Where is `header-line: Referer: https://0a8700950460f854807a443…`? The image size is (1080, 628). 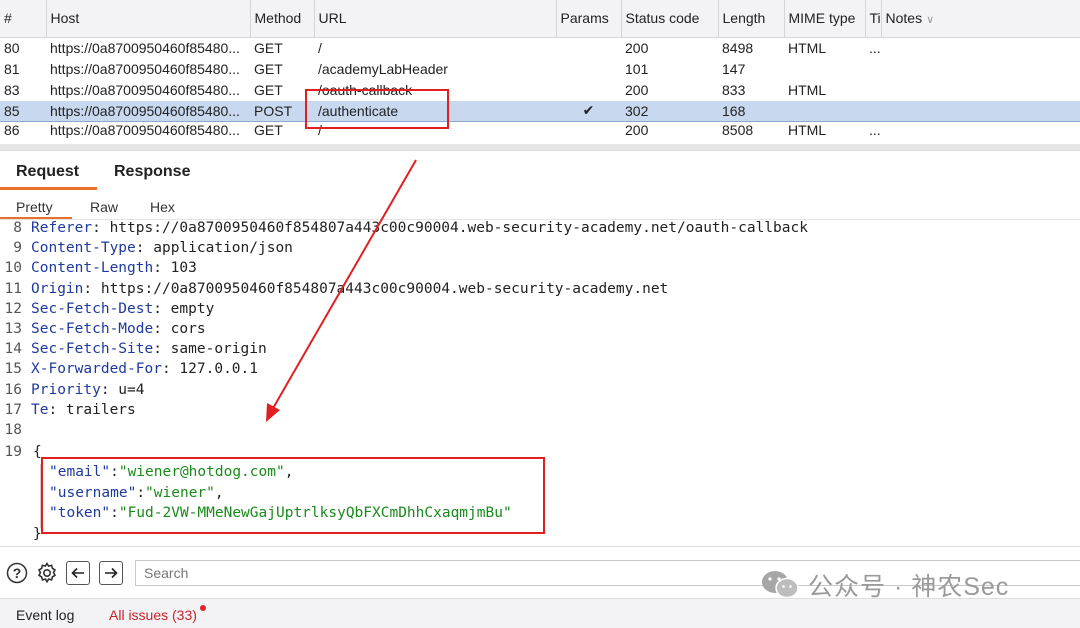
header-line: Referer: https://0a8700950460f854807a443… is located at coordinates (419, 228).